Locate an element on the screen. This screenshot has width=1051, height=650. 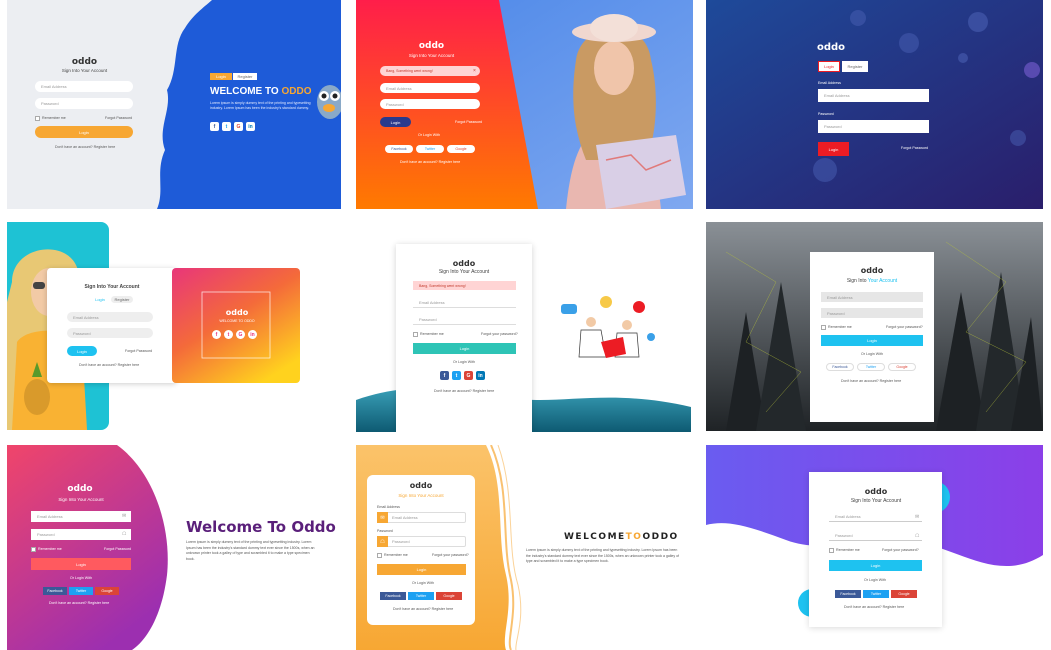
or-login-with: Or Login With is located at coordinates (875, 580).